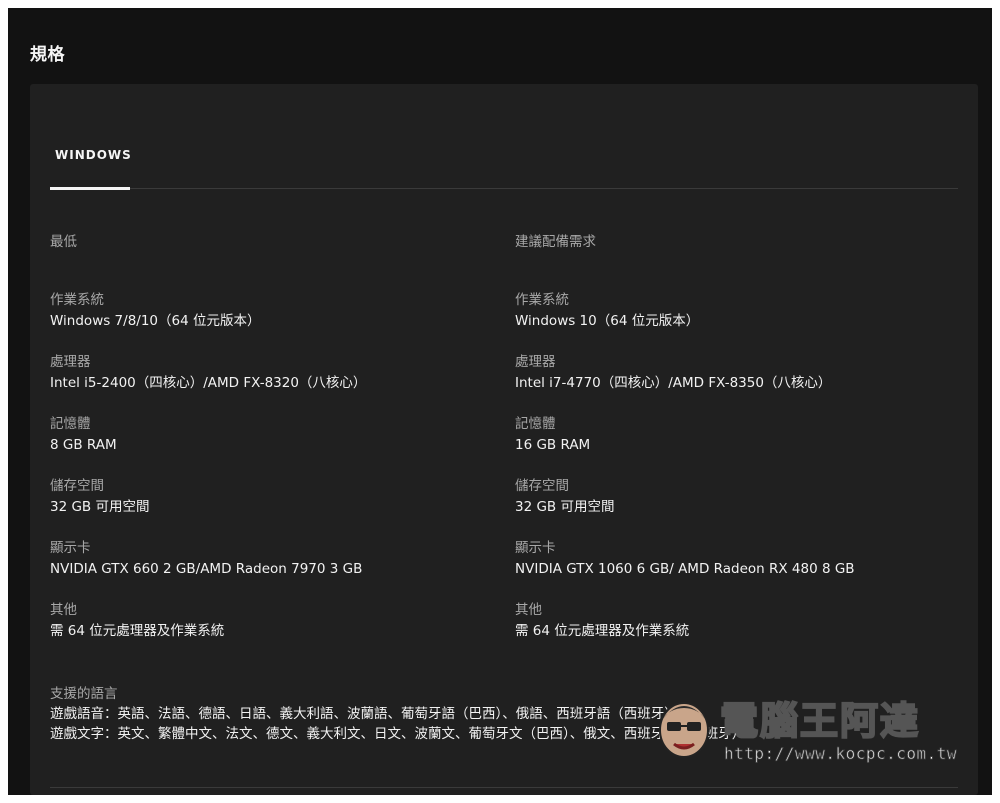 This screenshot has width=1000, height=803. Describe the element at coordinates (607, 321) in the screenshot. I see `spec-value: Windows 10（64 位元版本）` at that location.